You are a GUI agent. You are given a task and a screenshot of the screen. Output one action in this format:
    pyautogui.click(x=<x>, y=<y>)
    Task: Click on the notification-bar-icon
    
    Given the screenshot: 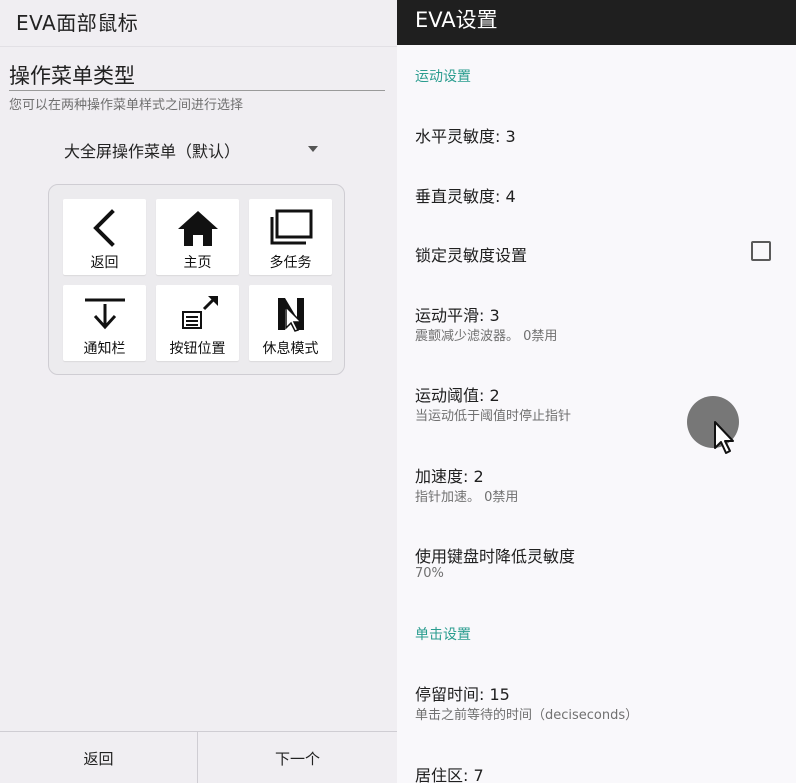 What is the action you would take?
    pyautogui.click(x=104, y=314)
    